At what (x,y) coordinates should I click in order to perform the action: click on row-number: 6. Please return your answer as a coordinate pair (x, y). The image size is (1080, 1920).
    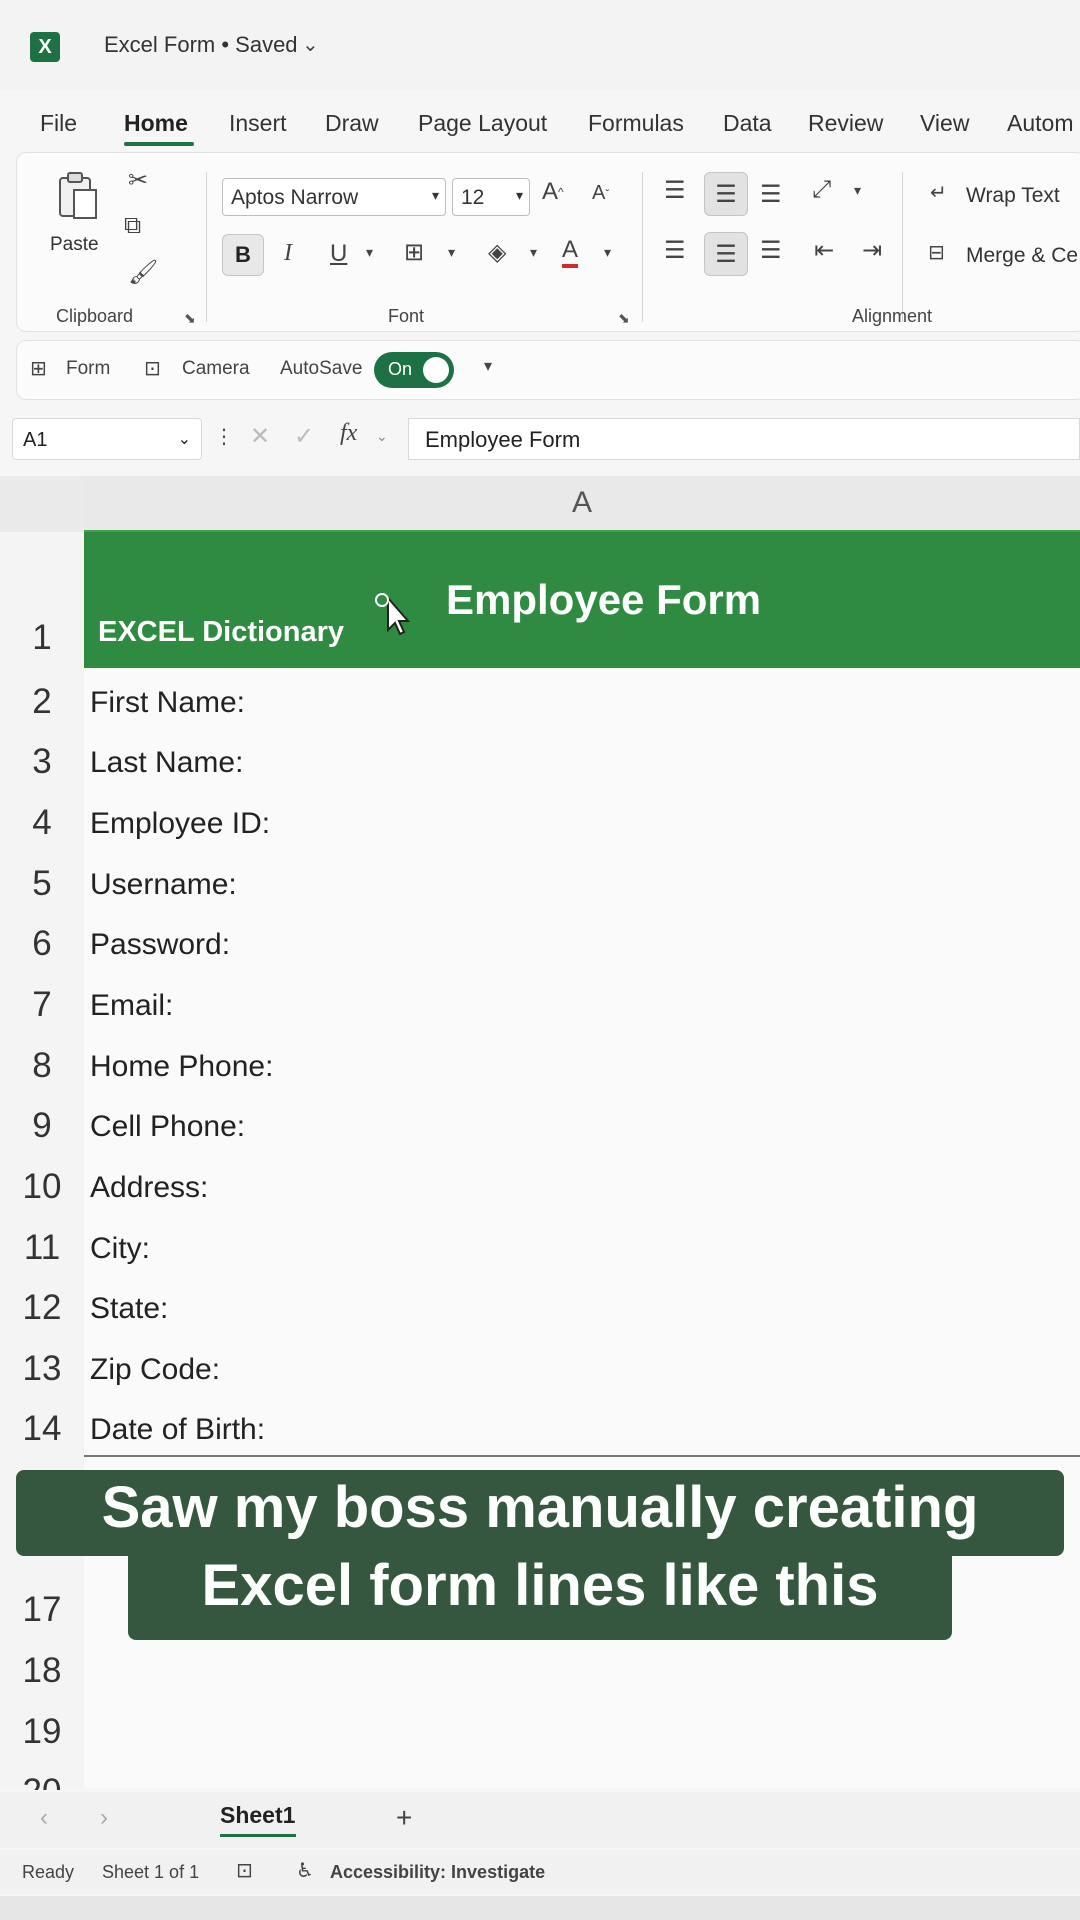
    Looking at the image, I should click on (42, 944).